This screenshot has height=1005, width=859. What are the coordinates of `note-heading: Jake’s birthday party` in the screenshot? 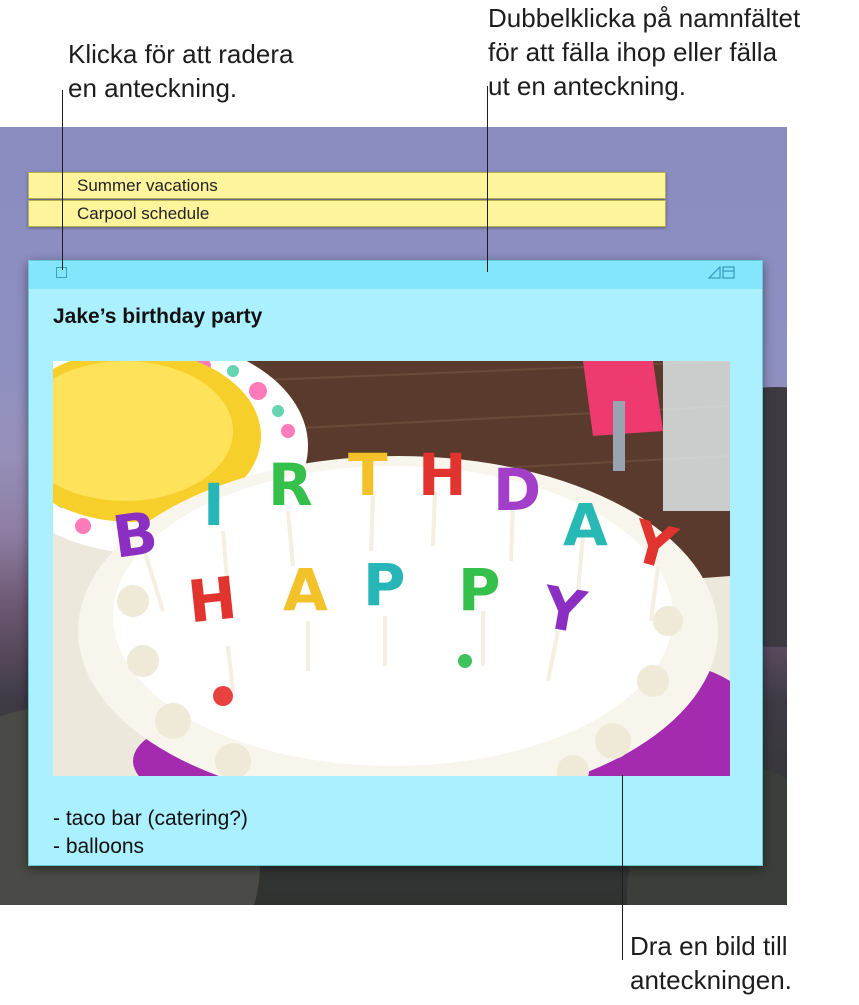 It's located at (158, 316).